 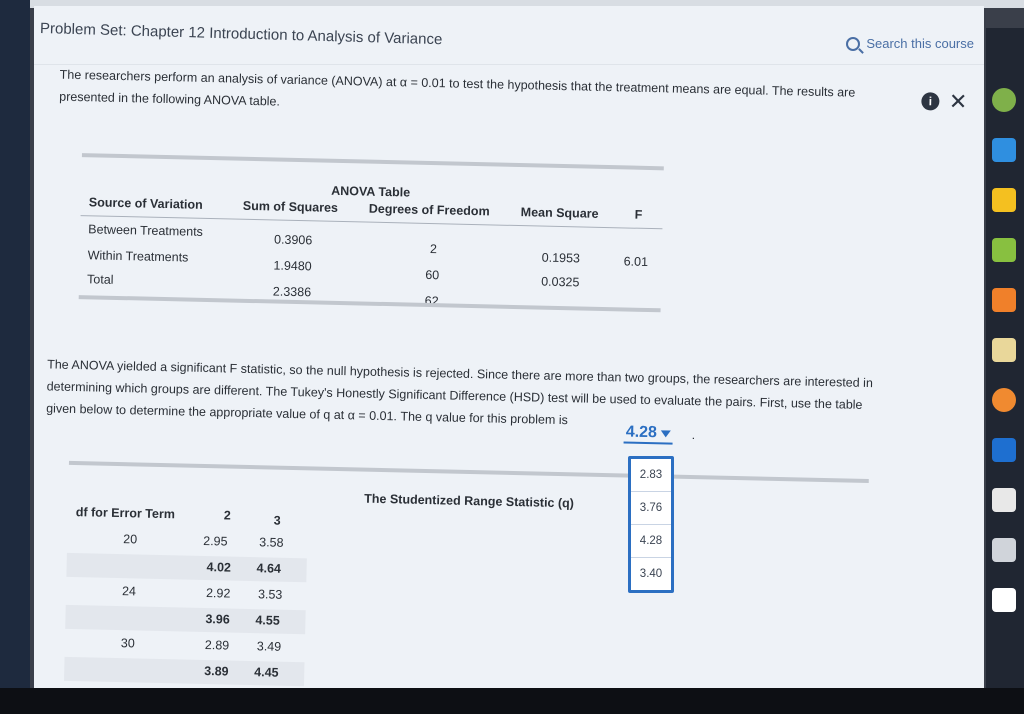 What do you see at coordinates (469, 501) in the screenshot?
I see `tukey-caption: The Studentized Range Statistic (q)` at bounding box center [469, 501].